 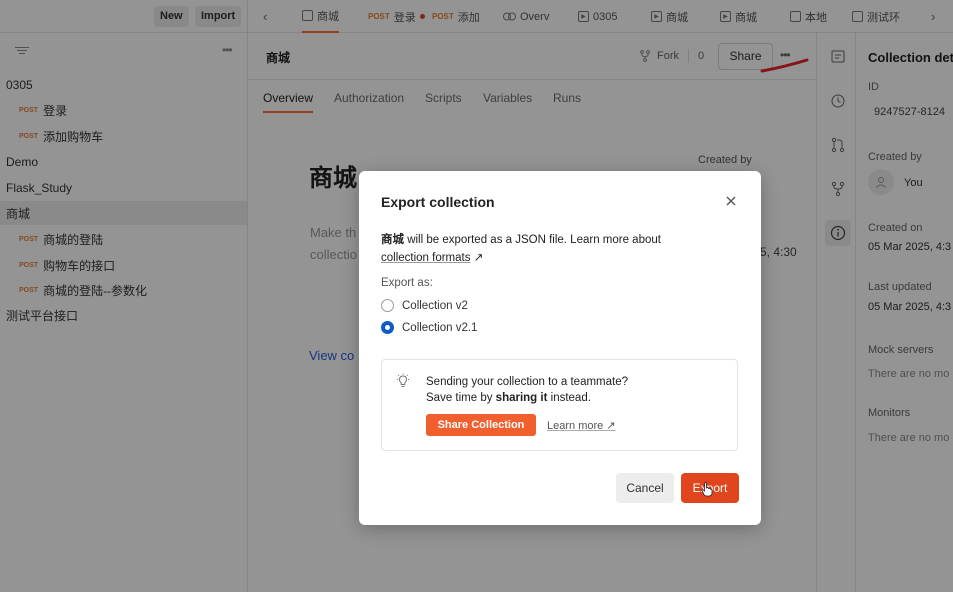 I want to click on option-collection-v2: Collection v2, so click(x=424, y=305).